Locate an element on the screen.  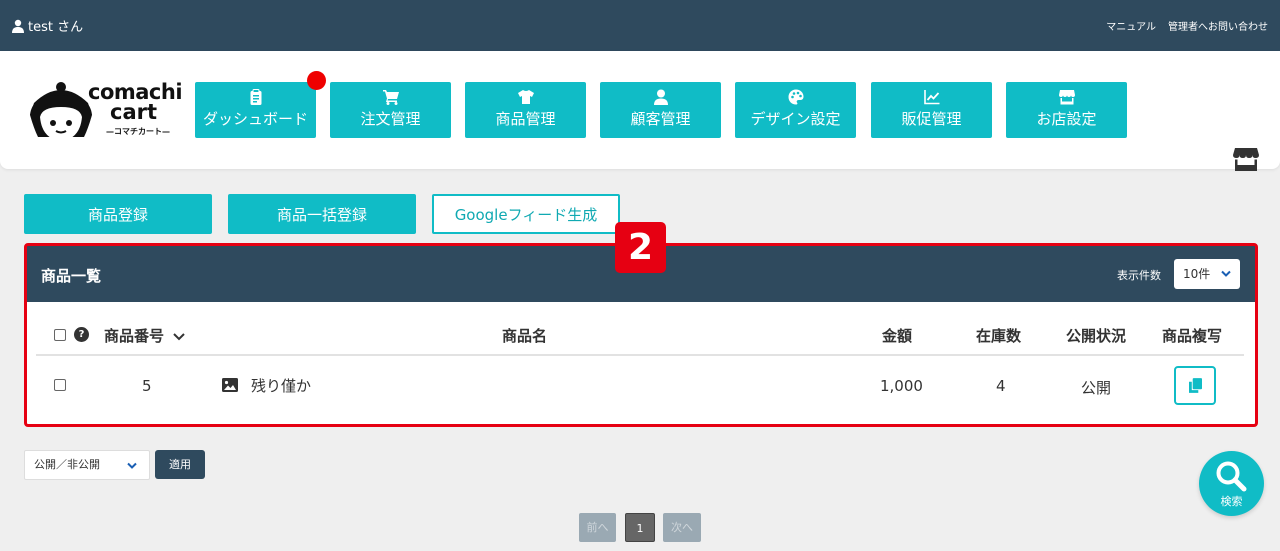
clipboard-icon is located at coordinates (255, 97).